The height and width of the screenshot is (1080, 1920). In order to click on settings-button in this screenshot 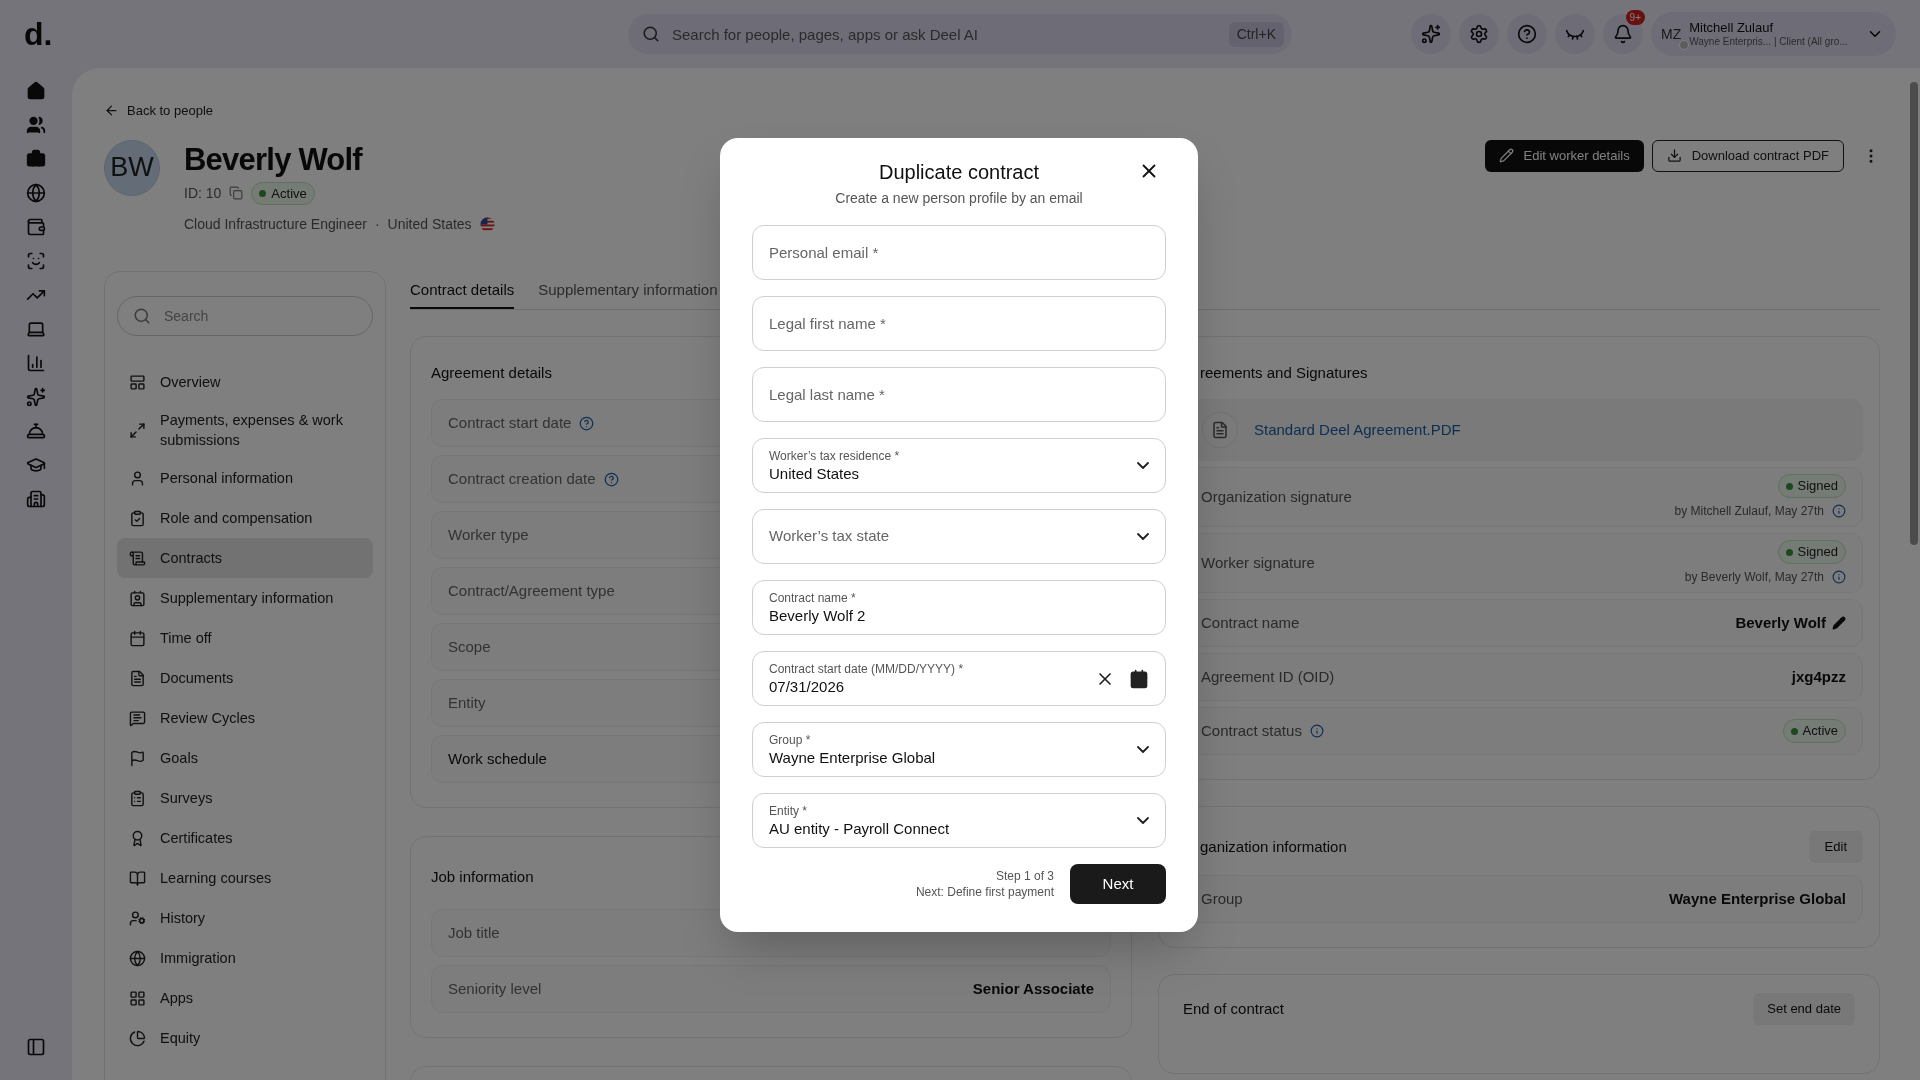, I will do `click(1479, 34)`.